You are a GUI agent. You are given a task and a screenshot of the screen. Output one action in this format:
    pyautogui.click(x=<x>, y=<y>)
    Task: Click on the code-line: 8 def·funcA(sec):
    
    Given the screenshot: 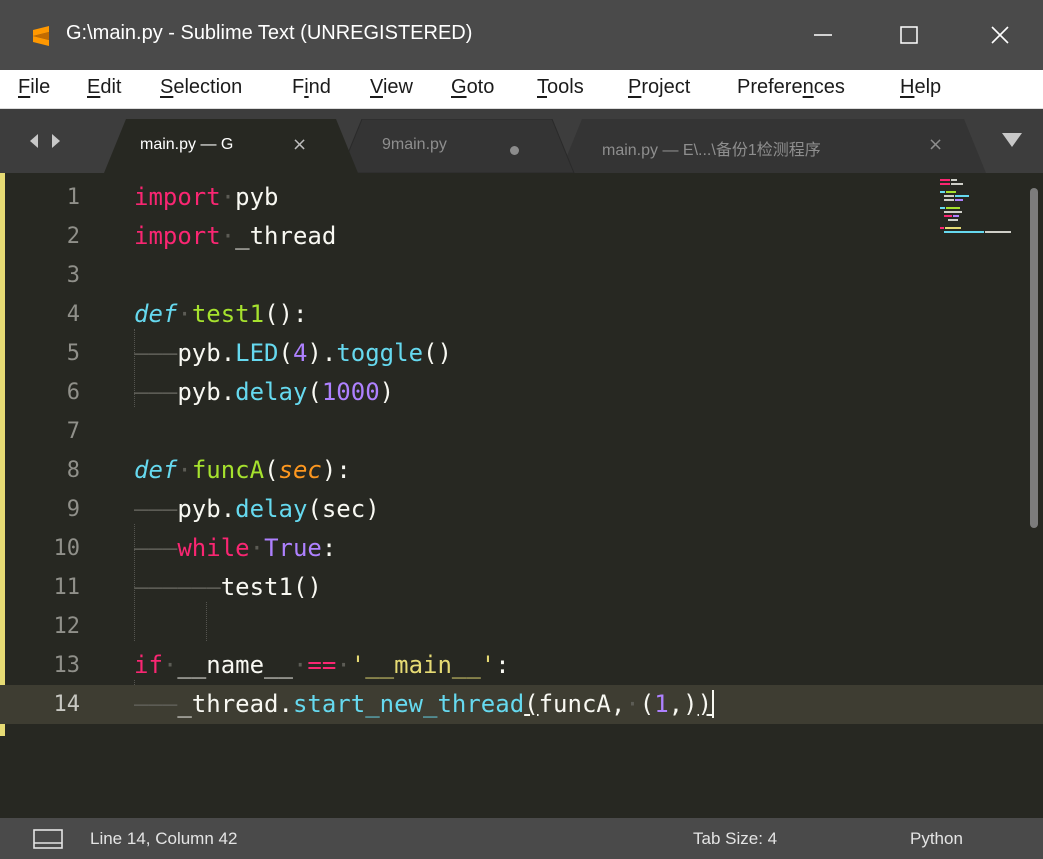 What is the action you would take?
    pyautogui.click(x=521, y=470)
    